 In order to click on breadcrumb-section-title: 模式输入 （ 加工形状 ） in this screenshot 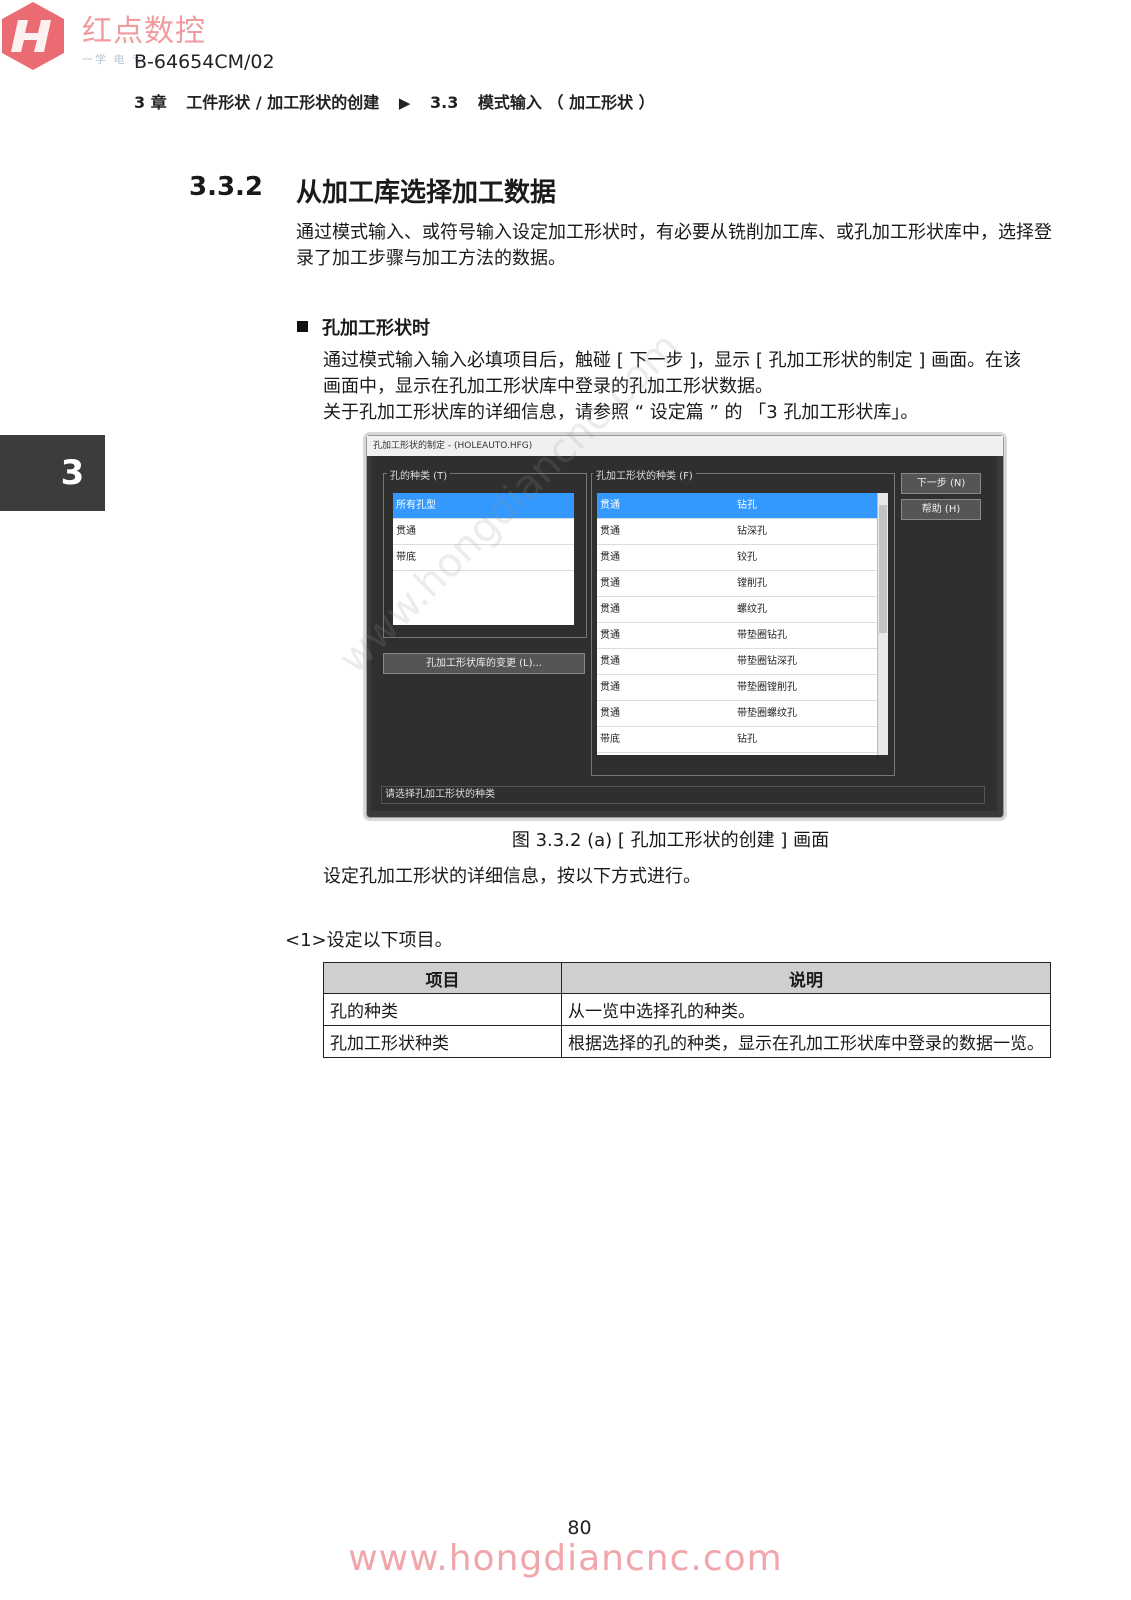, I will do `click(566, 102)`.